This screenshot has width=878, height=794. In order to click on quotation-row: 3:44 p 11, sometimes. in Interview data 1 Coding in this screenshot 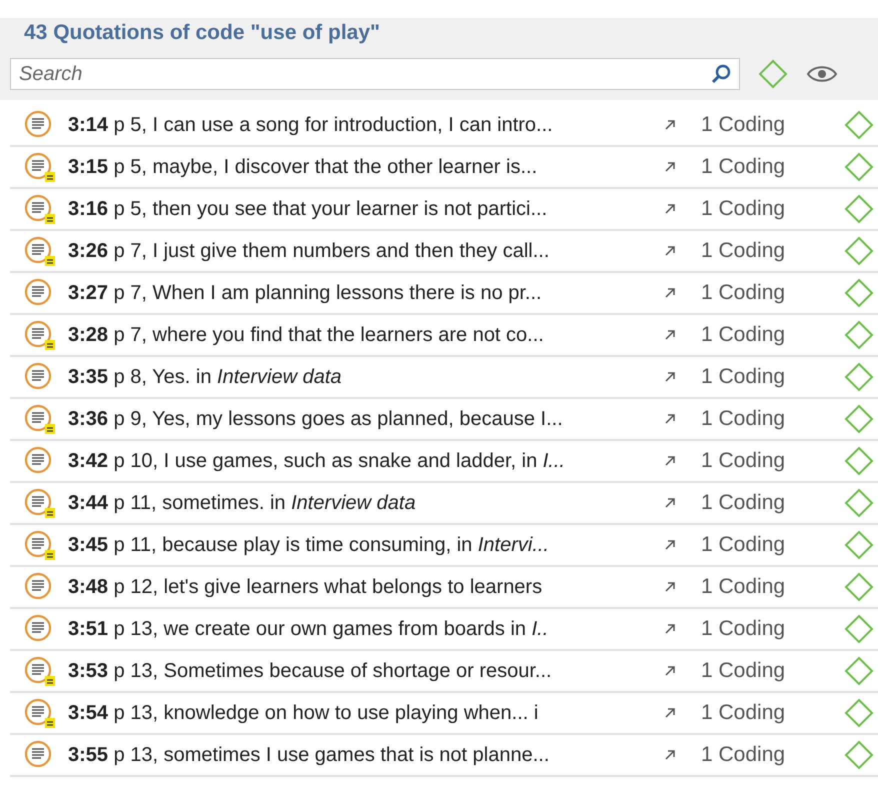, I will do `click(444, 504)`.